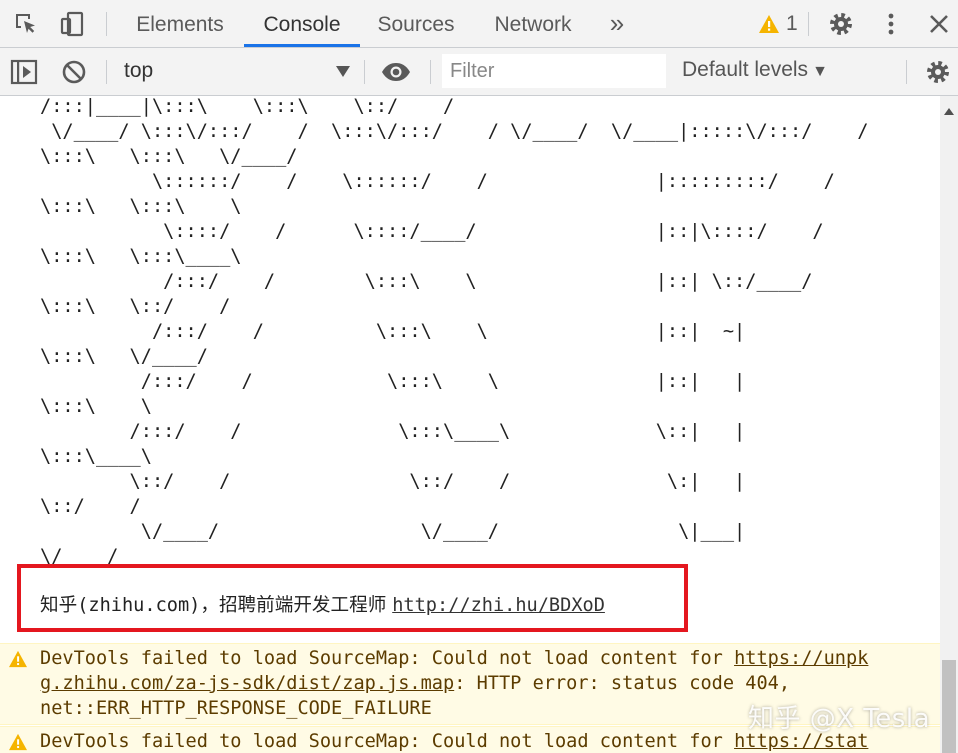  Describe the element at coordinates (236, 708) in the screenshot. I see `warning-text: net::ERR_HTTP_RESPONSE_CODE_FAILURE` at that location.